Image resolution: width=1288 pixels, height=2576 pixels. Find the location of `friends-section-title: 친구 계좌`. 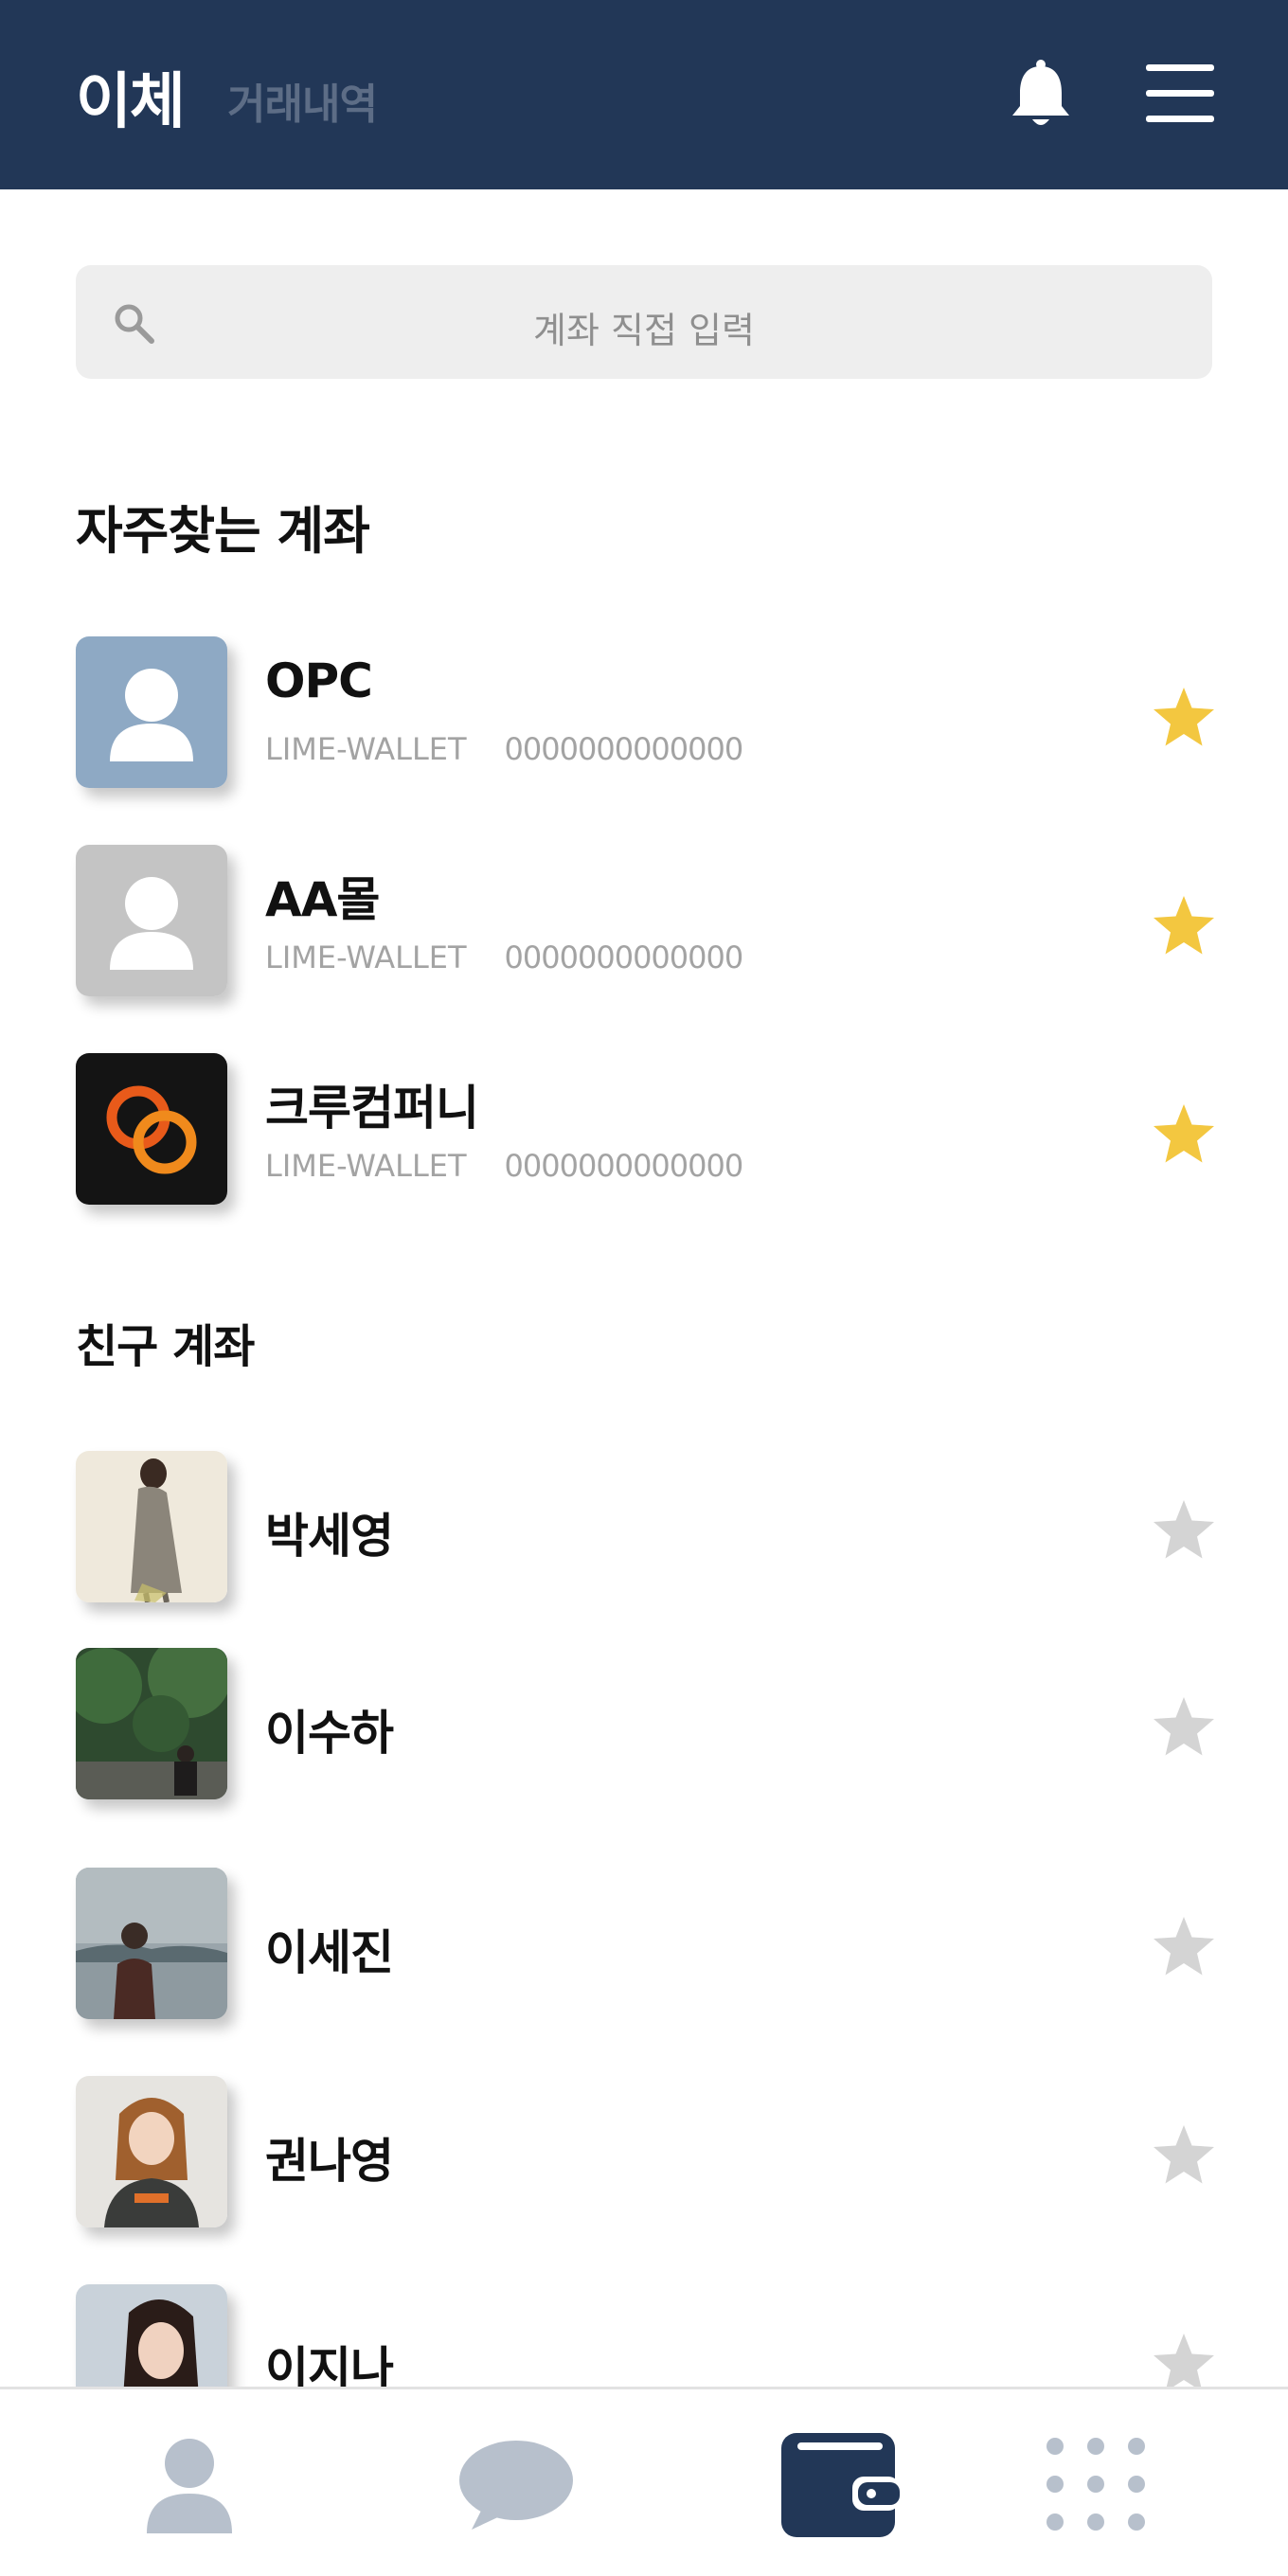

friends-section-title: 친구 계좌 is located at coordinates (165, 1346).